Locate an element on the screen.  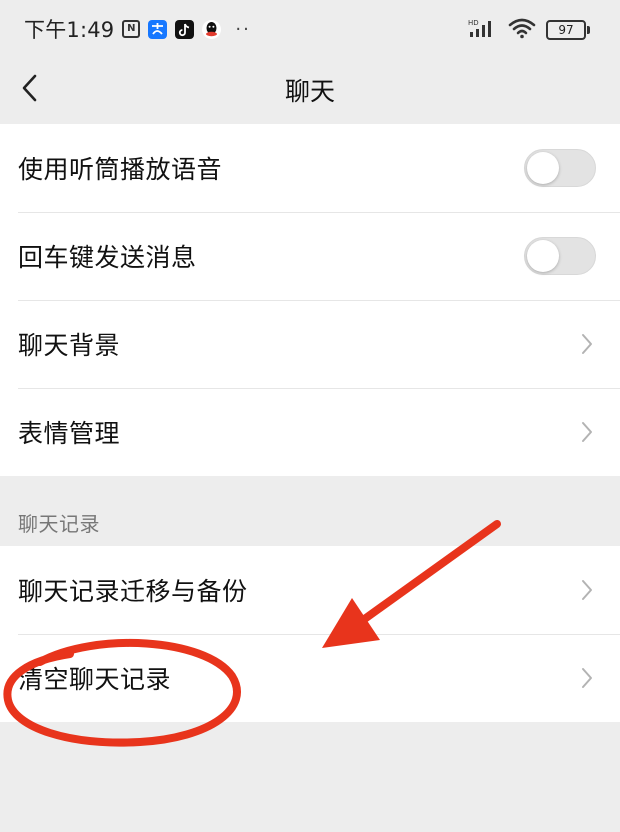
setting-label: 表情管理 is located at coordinates (69, 433).